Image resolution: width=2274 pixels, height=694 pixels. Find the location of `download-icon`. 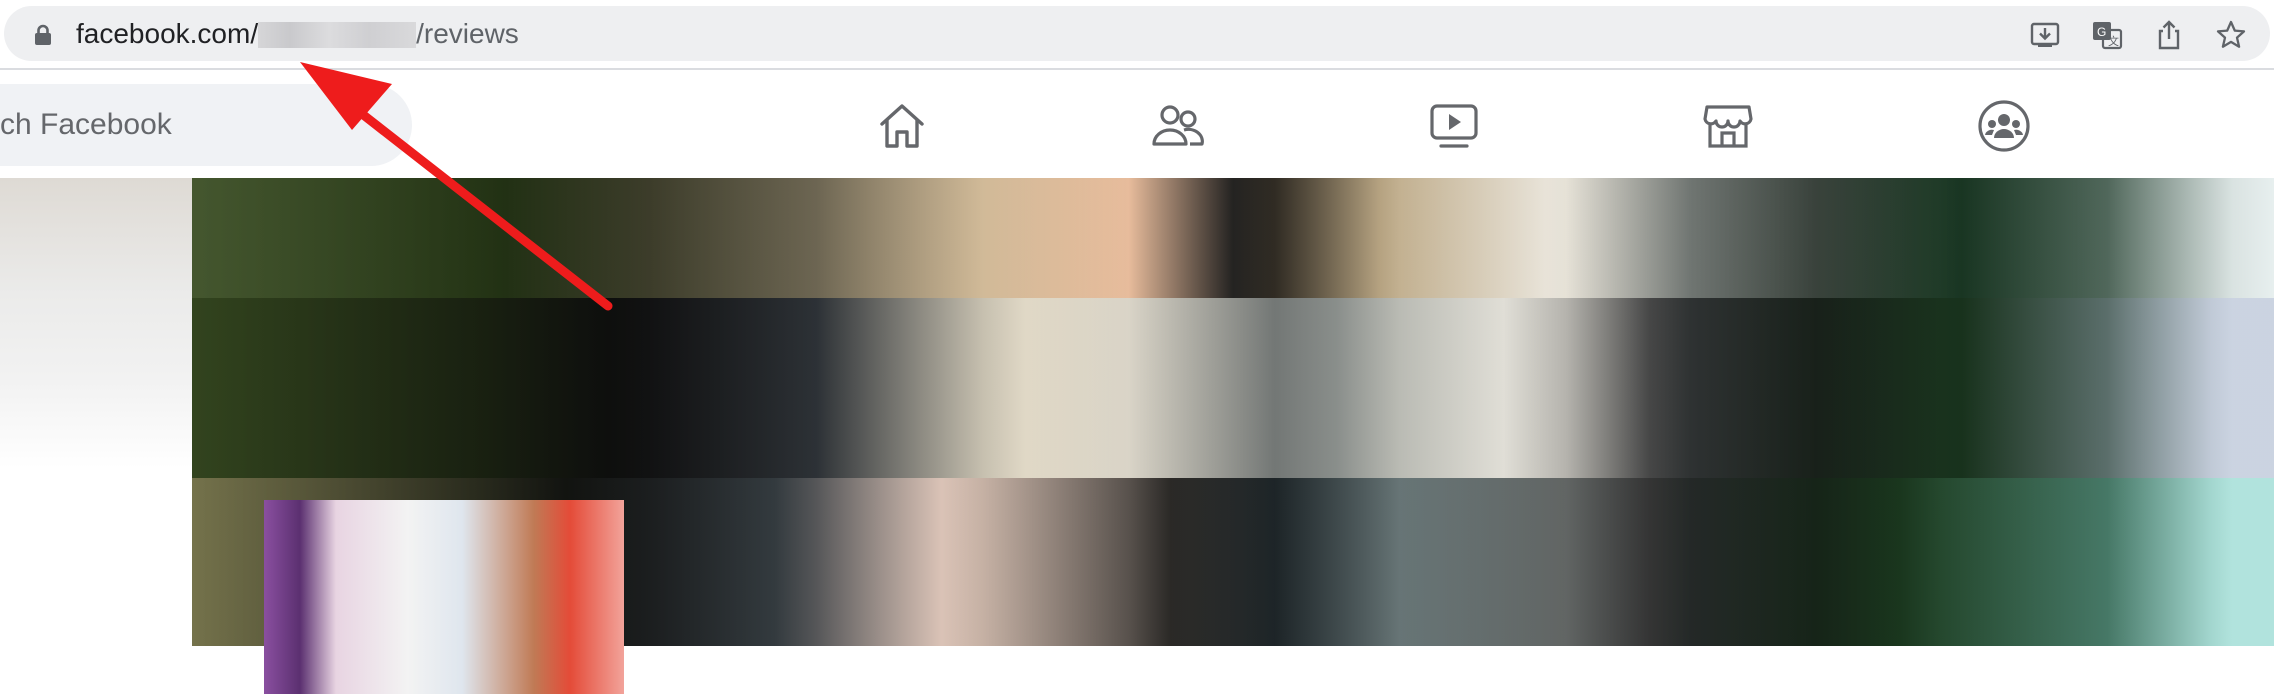

download-icon is located at coordinates (2045, 34).